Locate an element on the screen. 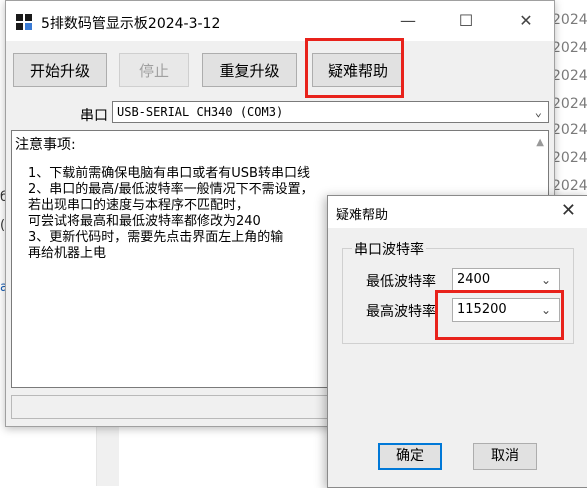 The image size is (587, 488). title-bar: 5排数码管显示板2024-3-12 — ☐ ✕ is located at coordinates (280, 21).